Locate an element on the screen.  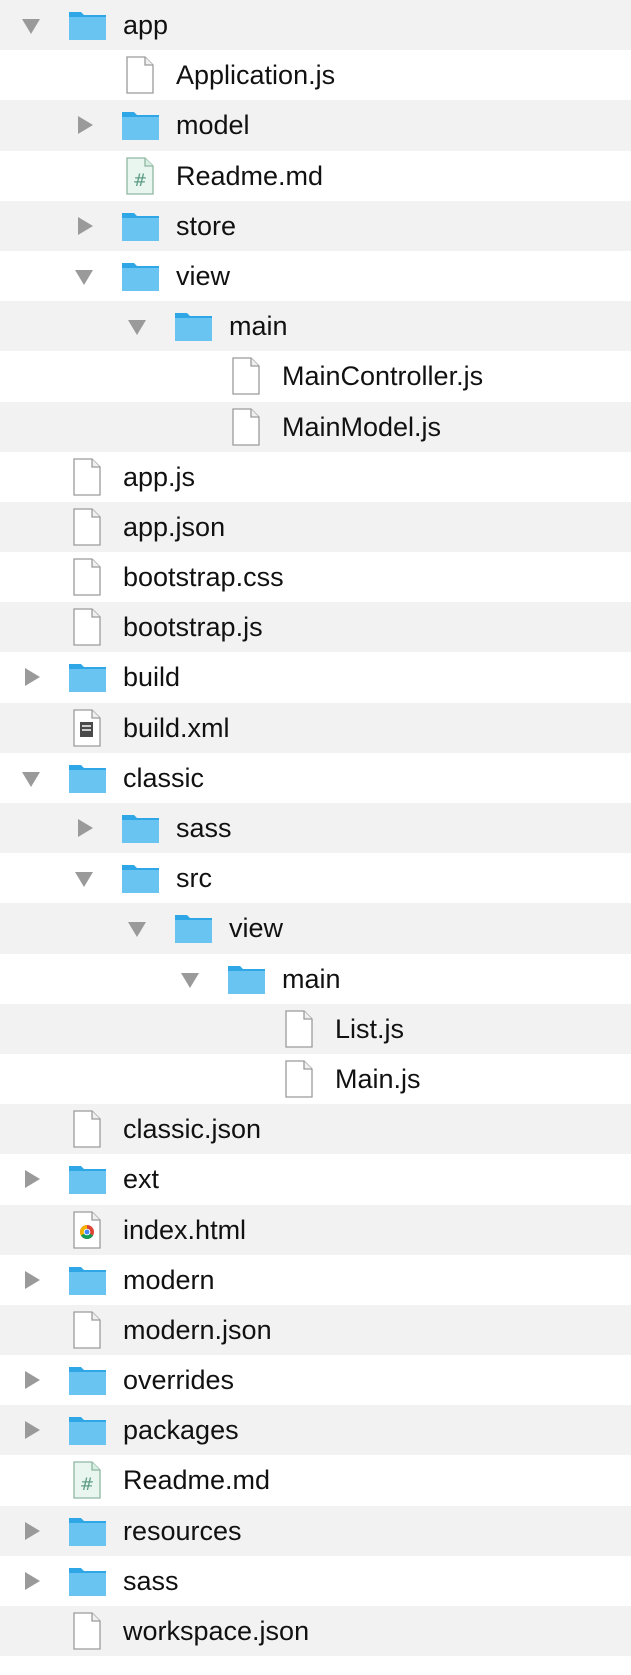
tree-item-label: build is located at coordinates (152, 677).